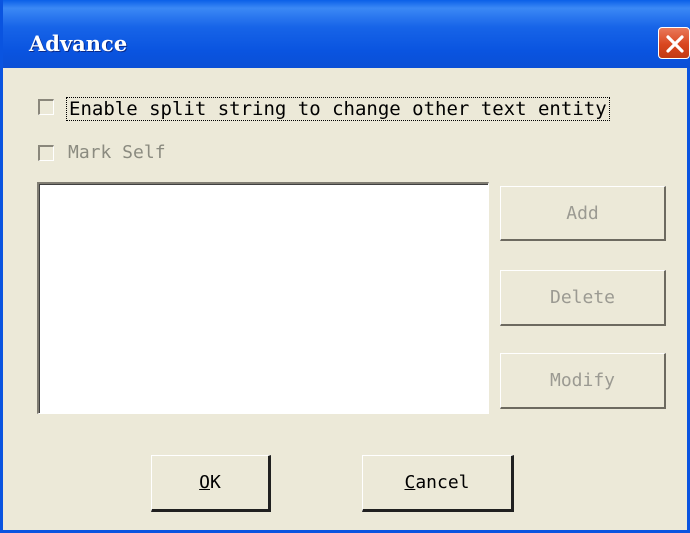 Image resolution: width=690 pixels, height=533 pixels. Describe the element at coordinates (583, 213) in the screenshot. I see `add-button: Add` at that location.